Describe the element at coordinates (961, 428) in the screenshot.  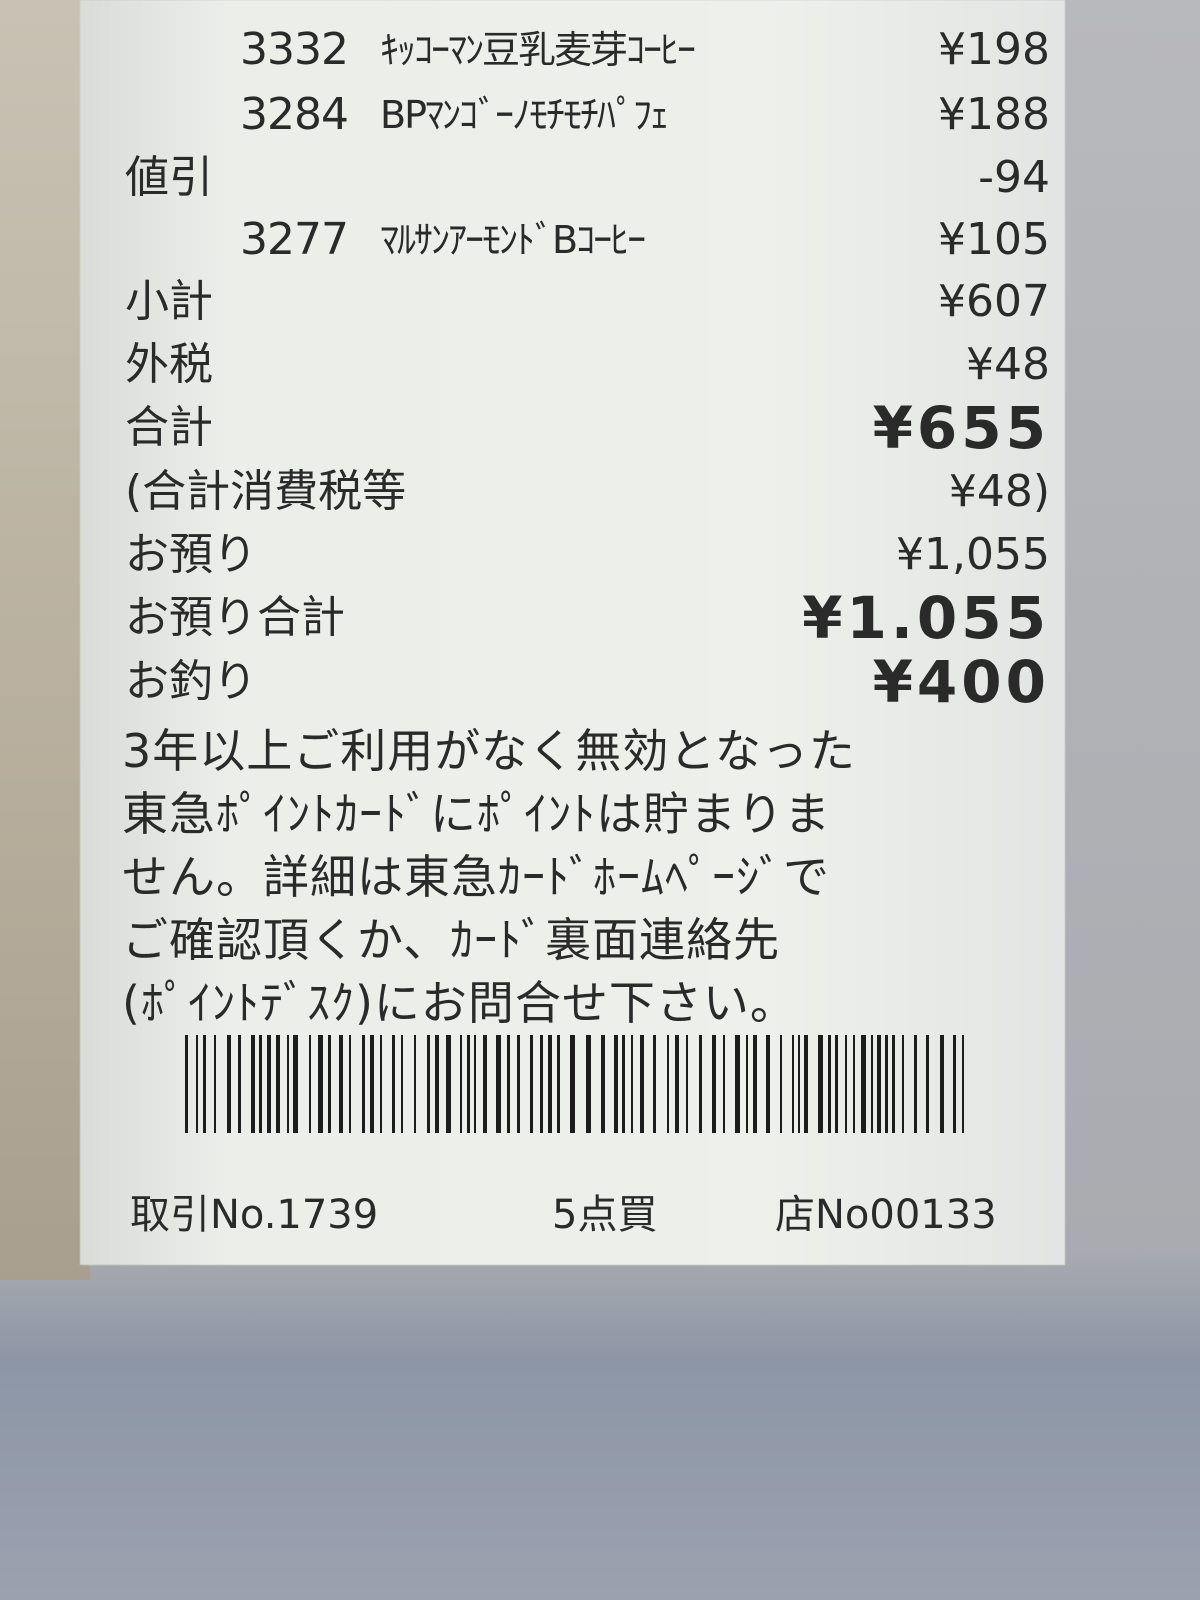
I see `total-amount: ¥655` at that location.